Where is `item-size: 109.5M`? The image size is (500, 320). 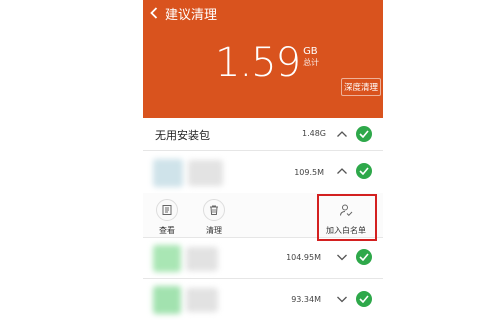 item-size: 109.5M is located at coordinates (309, 172).